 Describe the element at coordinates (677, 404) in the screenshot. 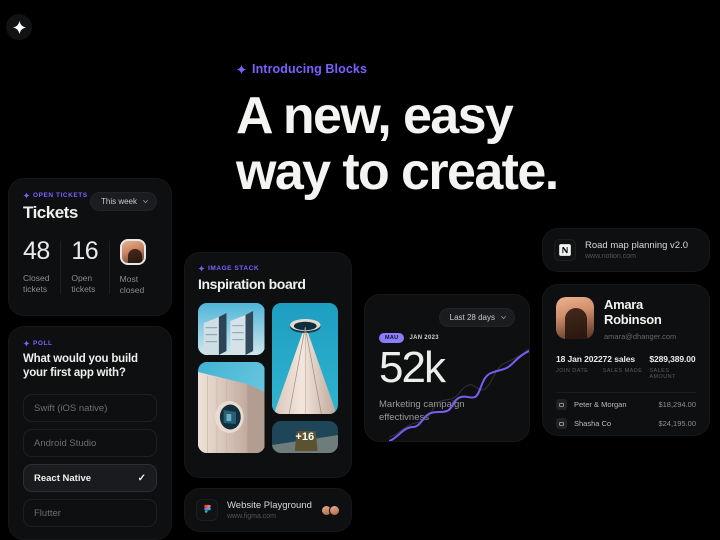

I see `transaction-amount: $18,294.00` at that location.